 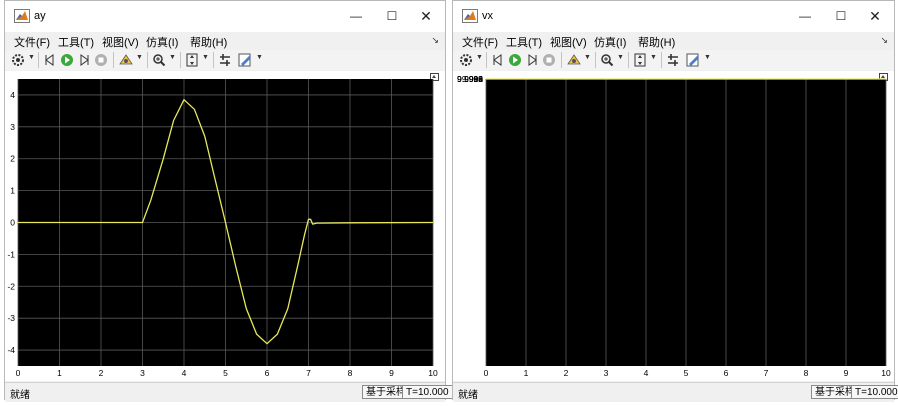 What do you see at coordinates (12, 95) in the screenshot?
I see `y-tick-label: 4` at bounding box center [12, 95].